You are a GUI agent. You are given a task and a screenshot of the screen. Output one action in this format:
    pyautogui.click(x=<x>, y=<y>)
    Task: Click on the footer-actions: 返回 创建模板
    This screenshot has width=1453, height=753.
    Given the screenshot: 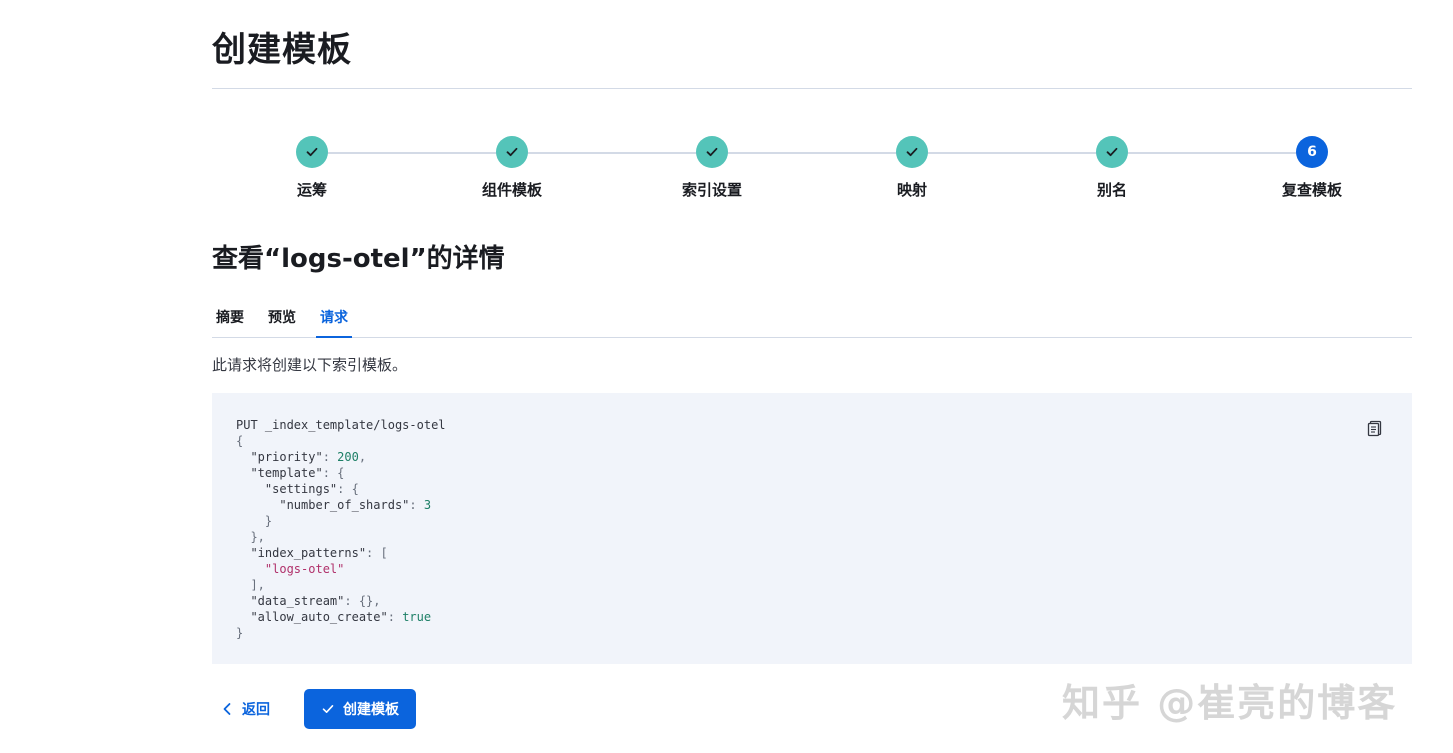 What is the action you would take?
    pyautogui.click(x=812, y=709)
    